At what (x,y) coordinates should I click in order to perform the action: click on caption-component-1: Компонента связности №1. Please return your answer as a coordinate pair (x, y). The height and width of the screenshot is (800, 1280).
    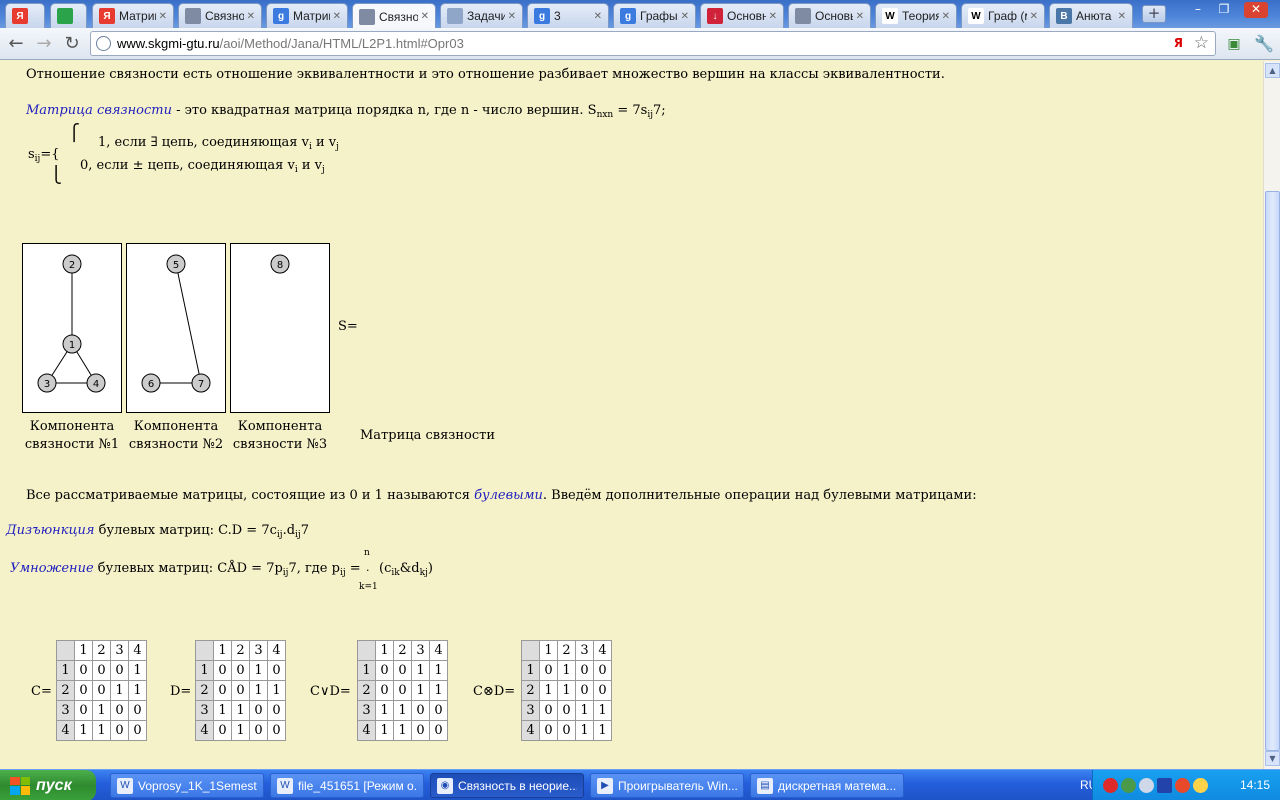
    Looking at the image, I should click on (72, 435).